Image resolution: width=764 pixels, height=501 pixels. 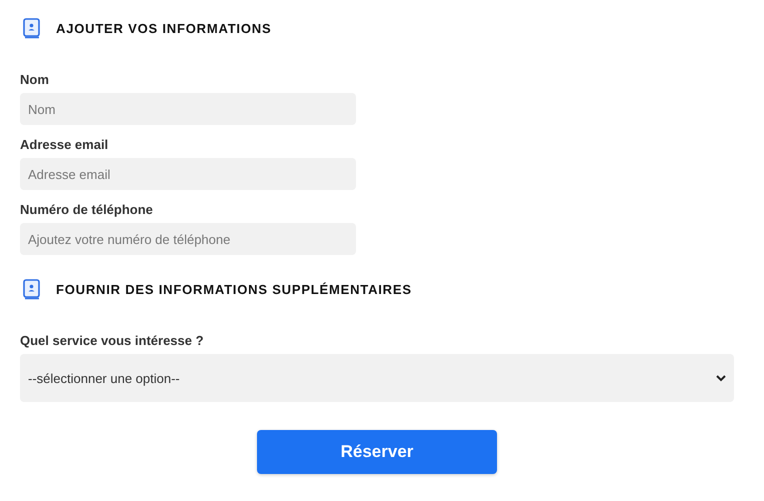 I want to click on section-title: FOURNIR DES INFORMATIONS SUPPLÉMENTAIRES, so click(x=234, y=289).